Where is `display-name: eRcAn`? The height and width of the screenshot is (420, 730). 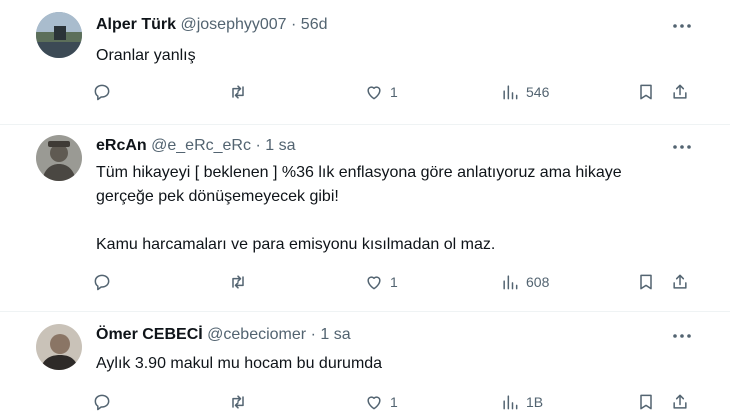 display-name: eRcAn is located at coordinates (121, 145).